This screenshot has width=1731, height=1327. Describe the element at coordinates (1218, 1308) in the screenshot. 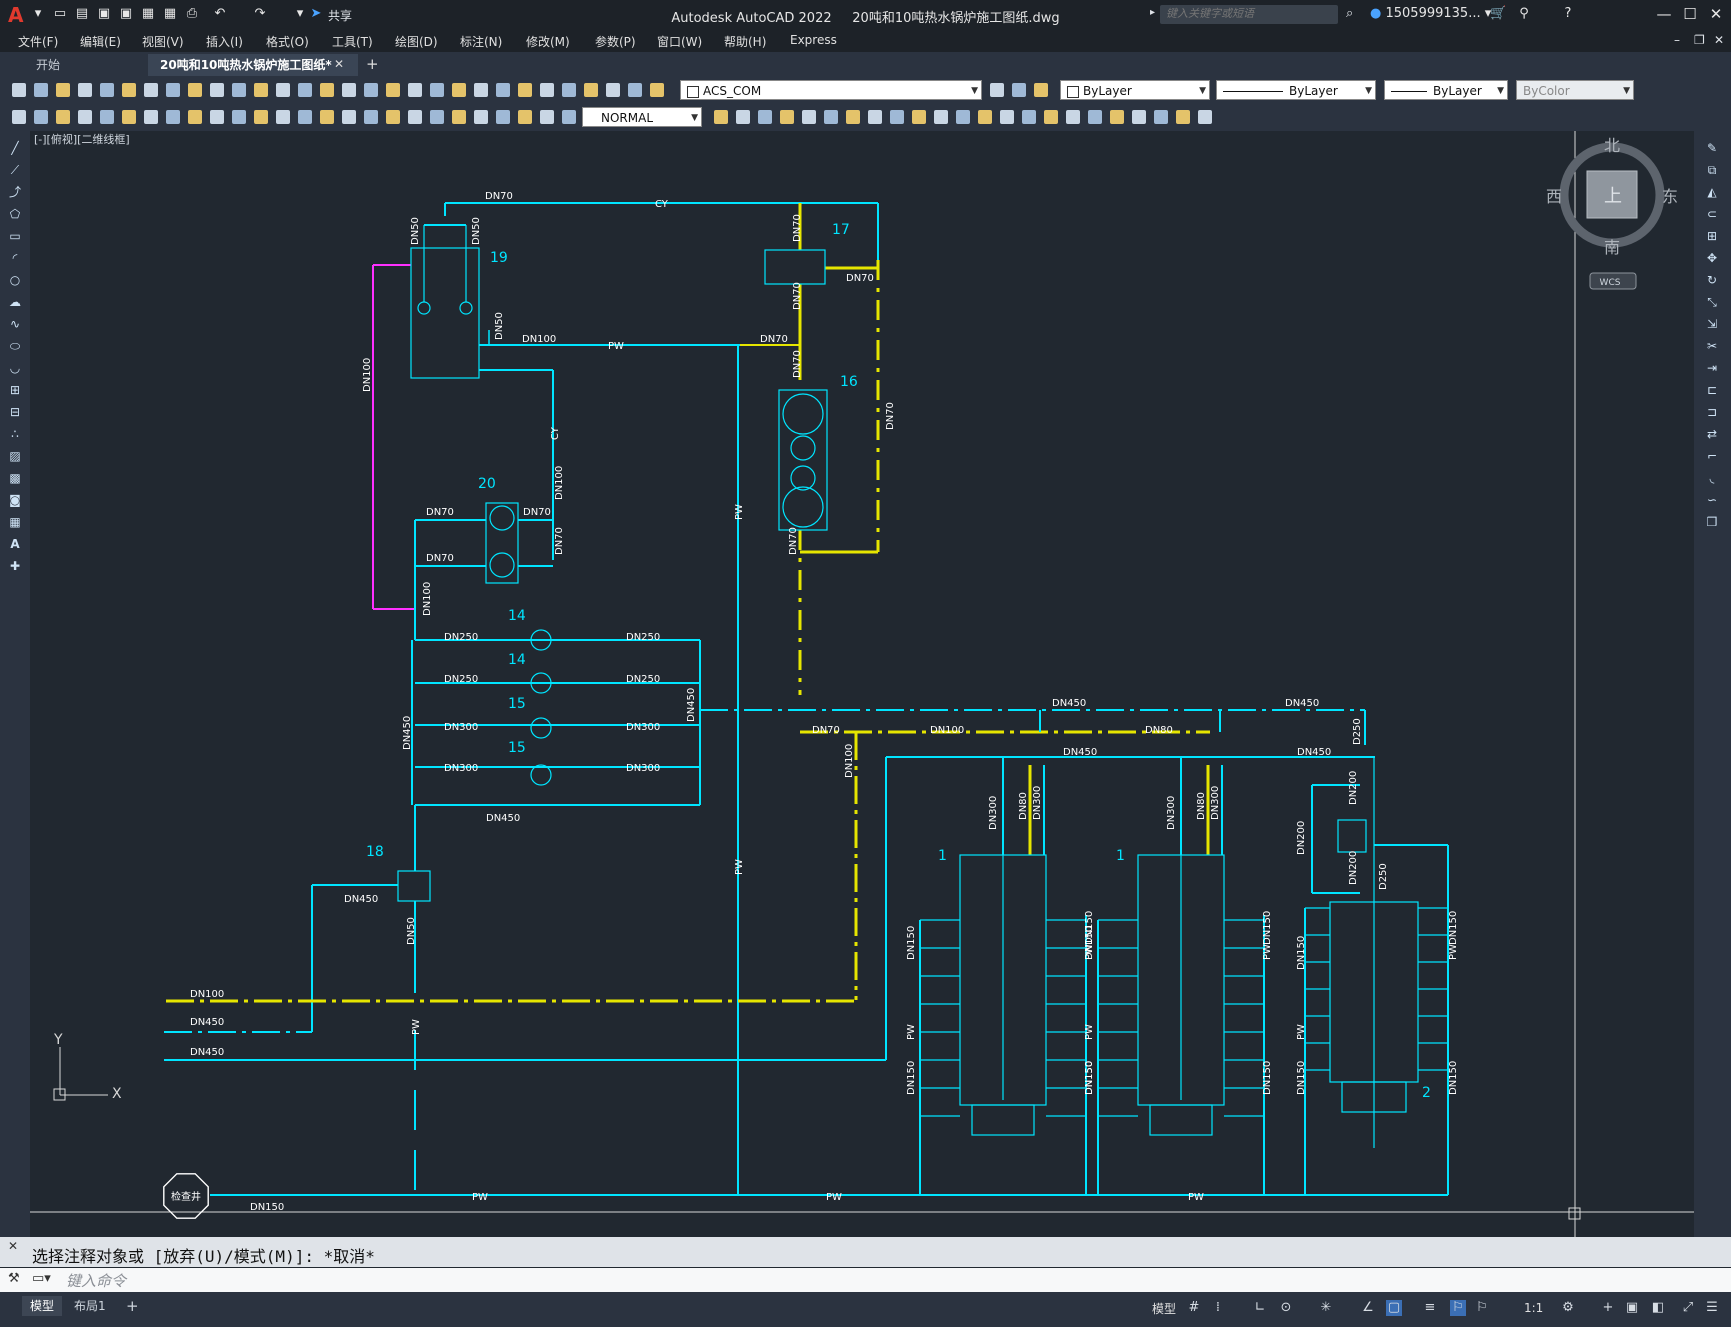

I see `snap-icon: ⁞` at that location.